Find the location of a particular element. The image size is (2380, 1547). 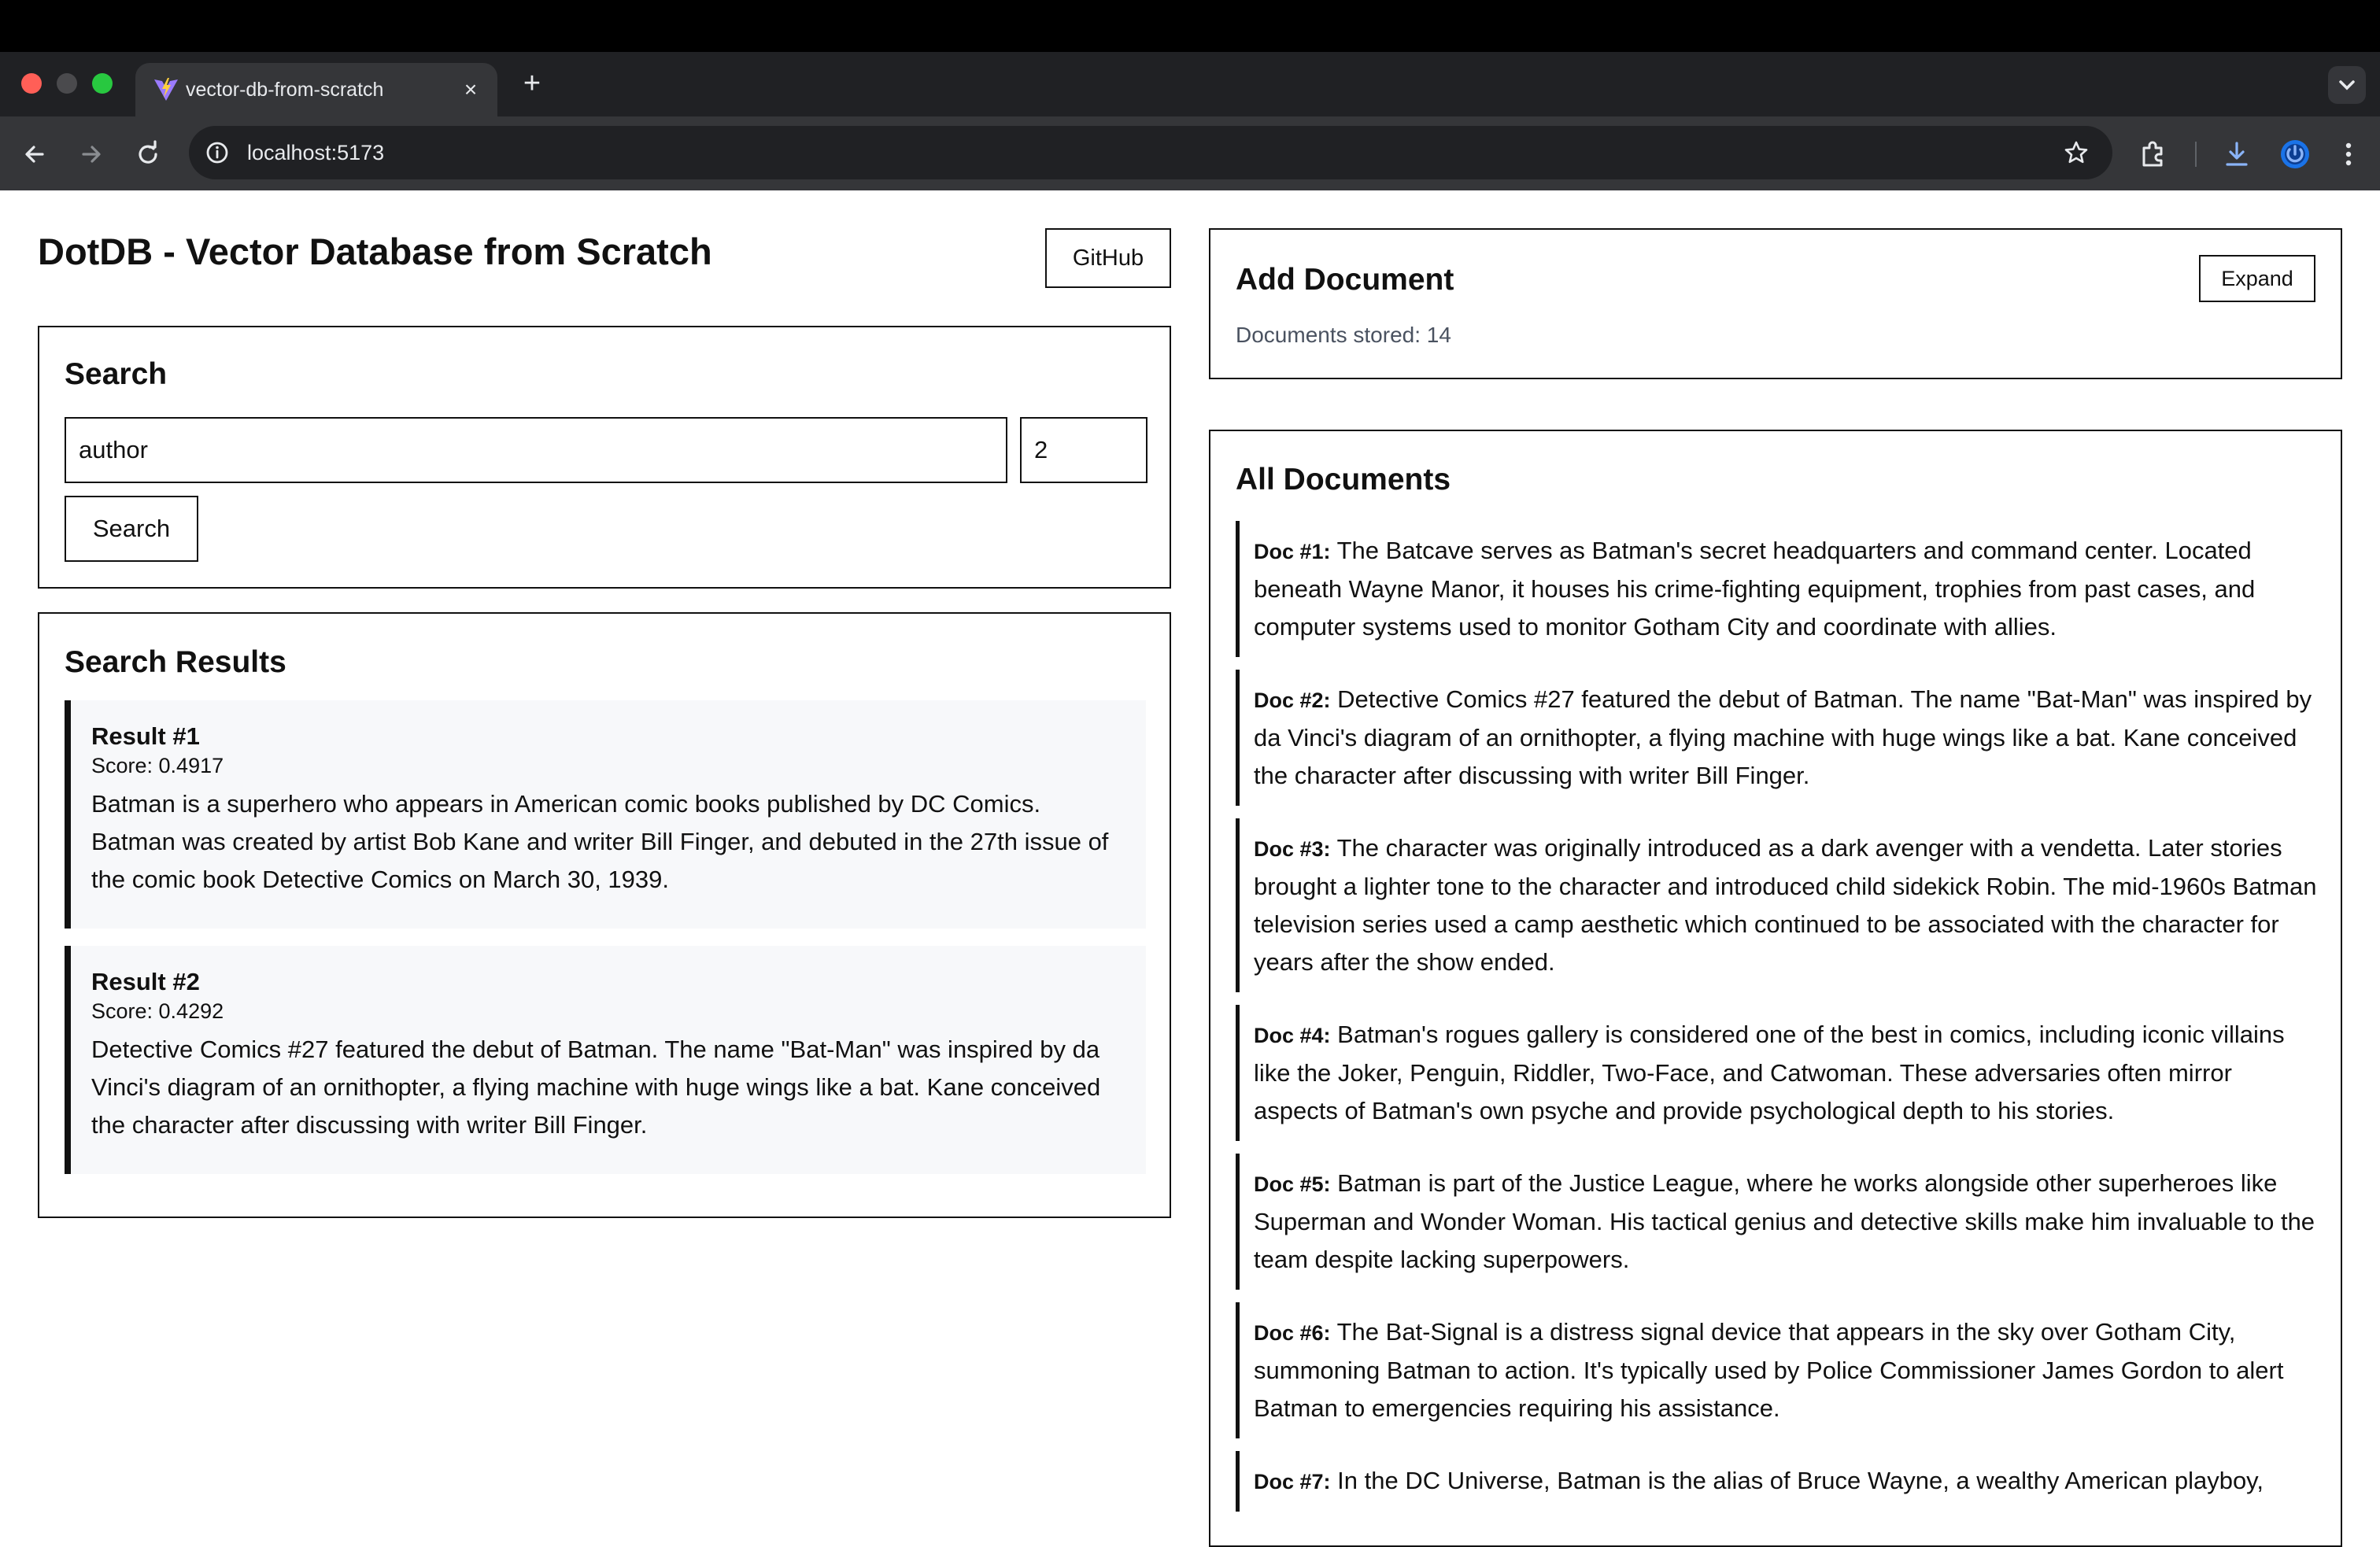

document-label: Doc #6: is located at coordinates (1292, 1333).